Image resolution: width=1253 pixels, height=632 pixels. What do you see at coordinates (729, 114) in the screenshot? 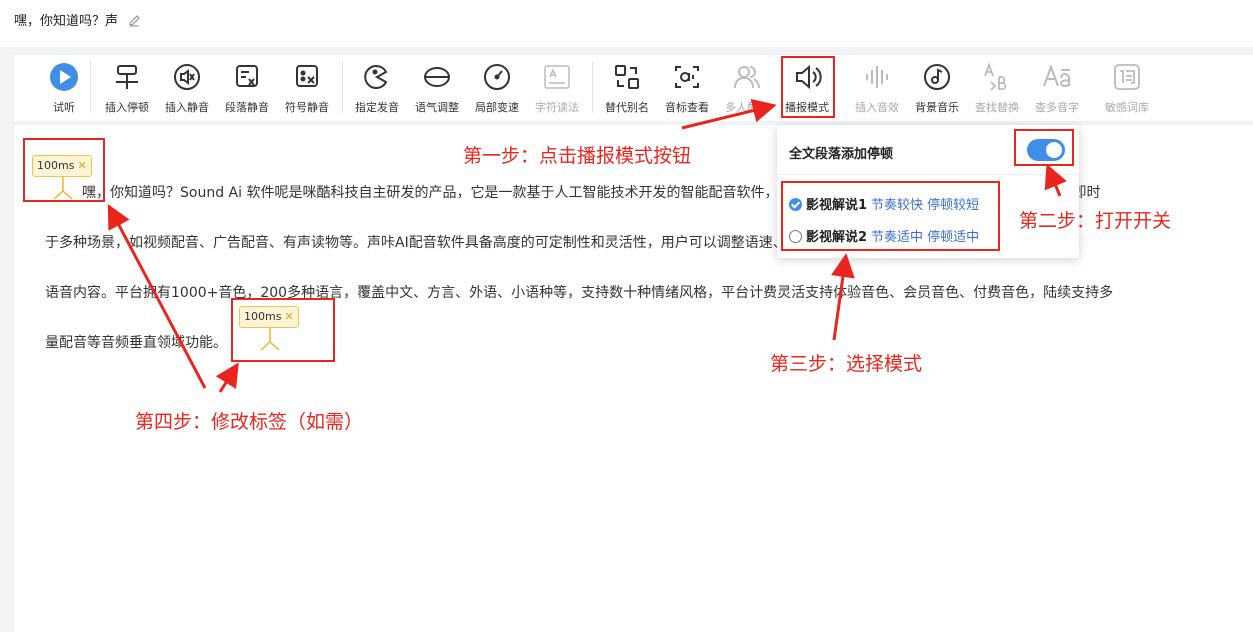
I see `arrow-step1` at bounding box center [729, 114].